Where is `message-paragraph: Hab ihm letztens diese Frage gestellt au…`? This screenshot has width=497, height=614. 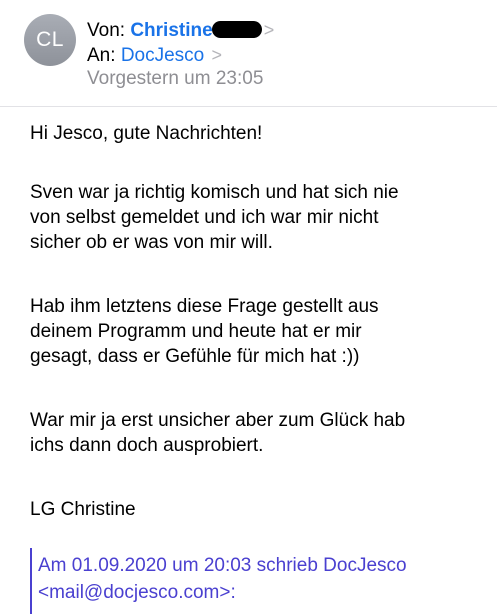
message-paragraph: Hab ihm letztens diese Frage gestellt au… is located at coordinates (204, 331).